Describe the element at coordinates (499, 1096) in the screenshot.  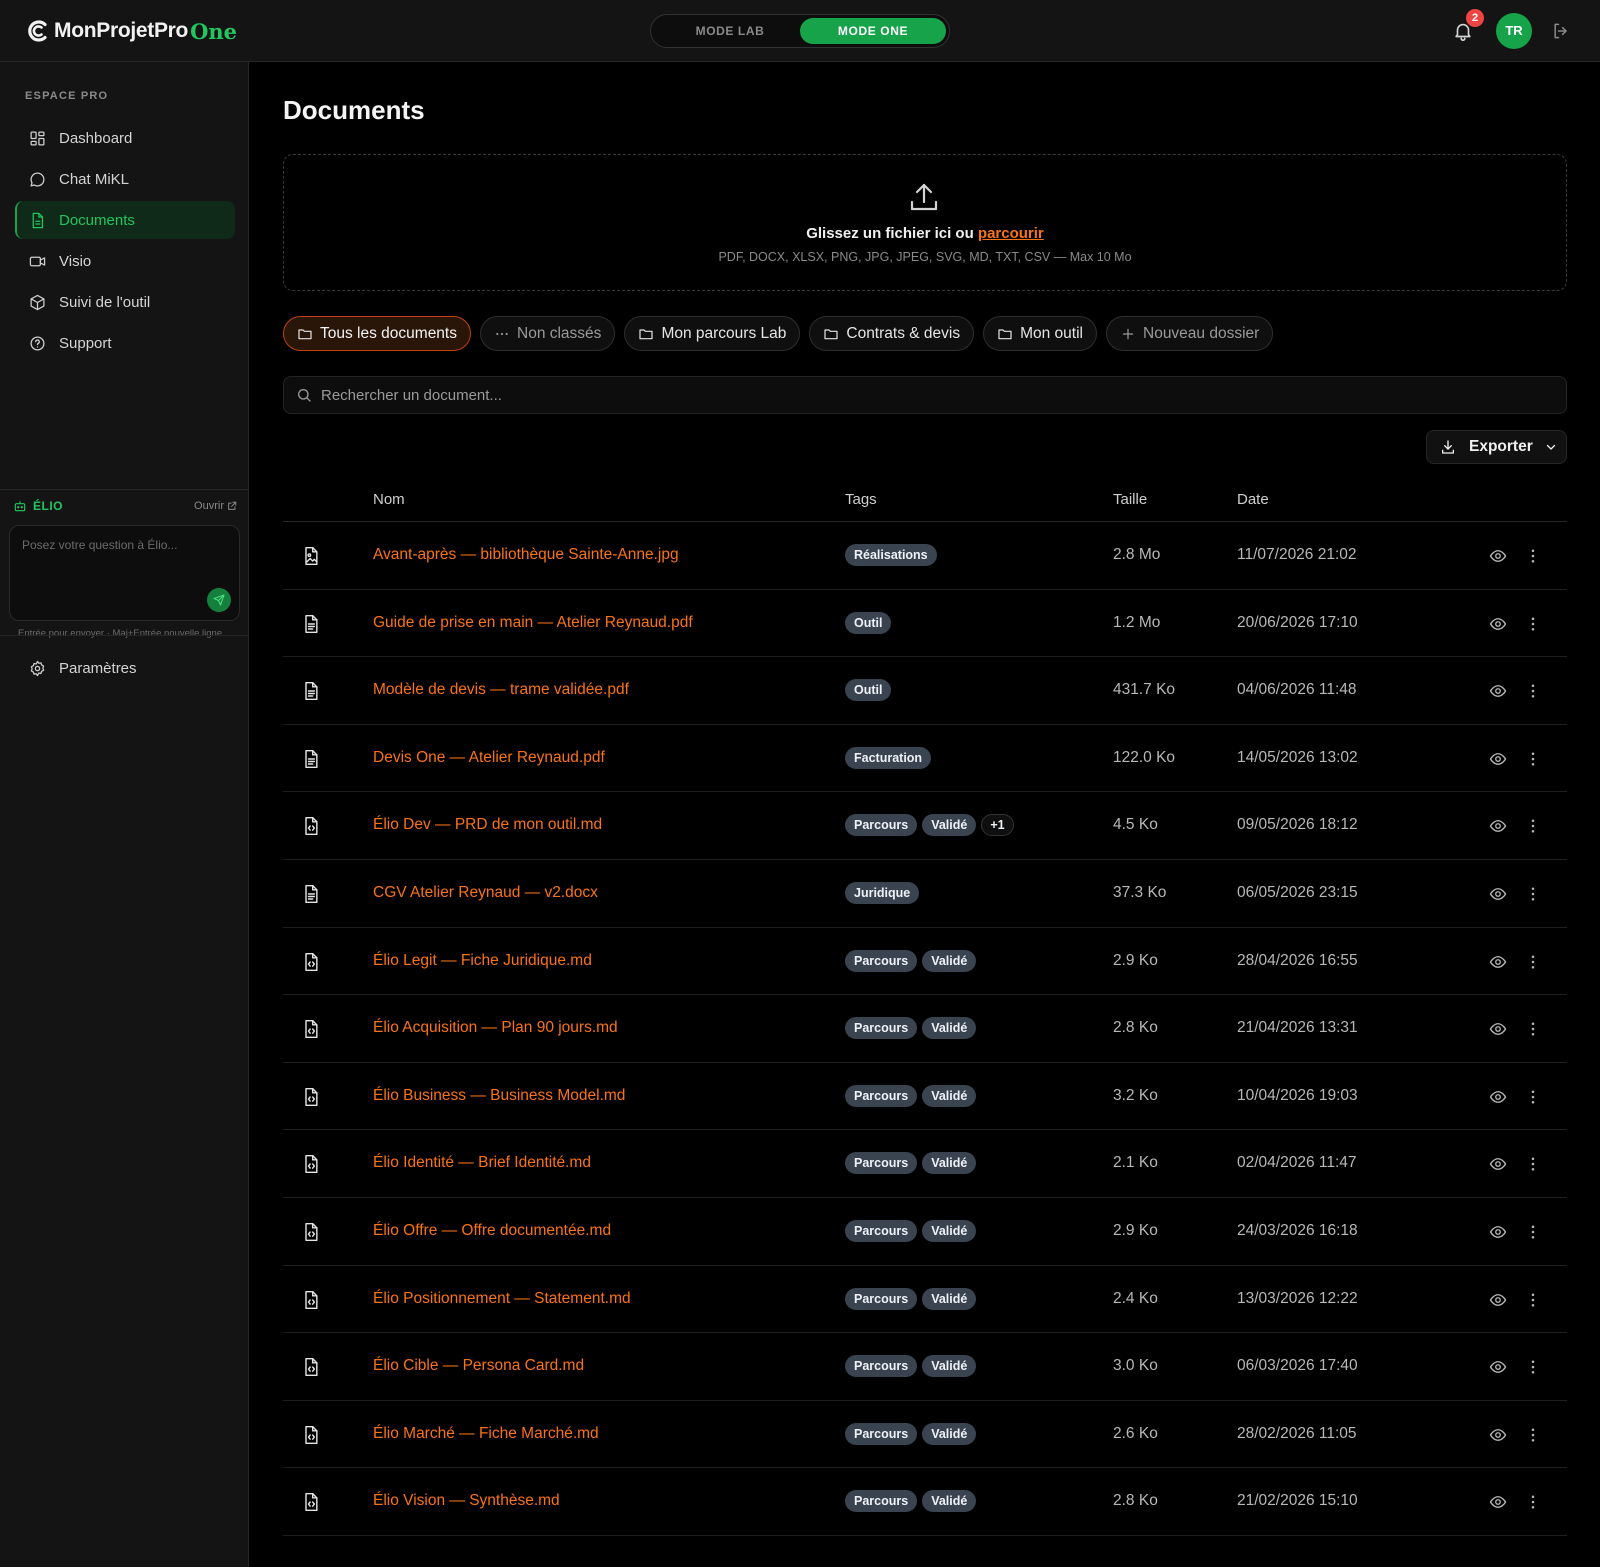
I see `document-name-link: Élio Business — Business Model.md` at that location.